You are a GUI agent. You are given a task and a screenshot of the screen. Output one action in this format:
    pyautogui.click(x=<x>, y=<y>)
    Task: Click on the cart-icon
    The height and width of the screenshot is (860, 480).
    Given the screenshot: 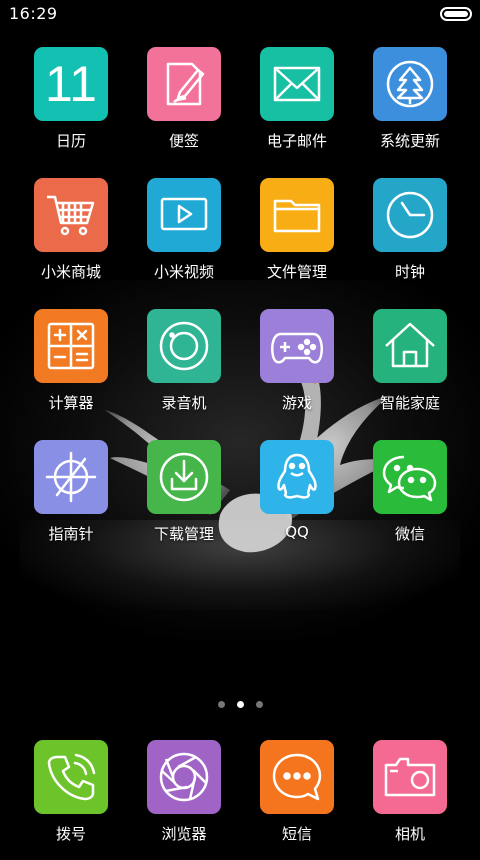 What is the action you would take?
    pyautogui.click(x=71, y=215)
    